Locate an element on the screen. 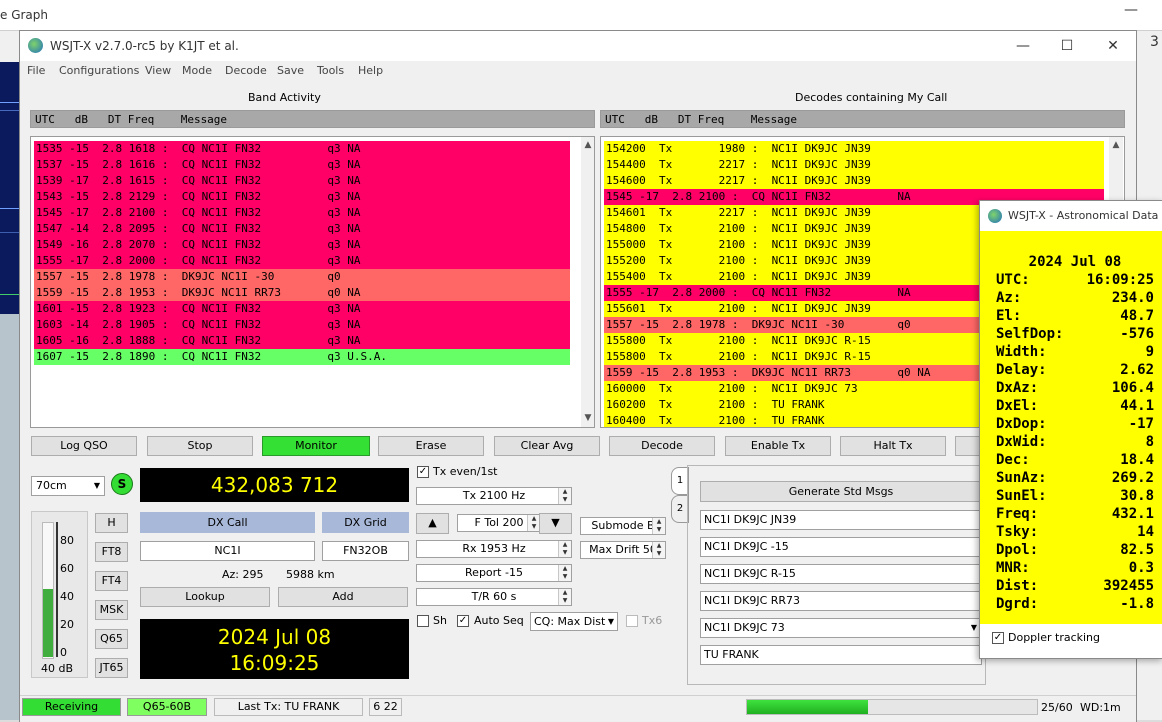  dx-call-input: NC1I is located at coordinates (227, 551).